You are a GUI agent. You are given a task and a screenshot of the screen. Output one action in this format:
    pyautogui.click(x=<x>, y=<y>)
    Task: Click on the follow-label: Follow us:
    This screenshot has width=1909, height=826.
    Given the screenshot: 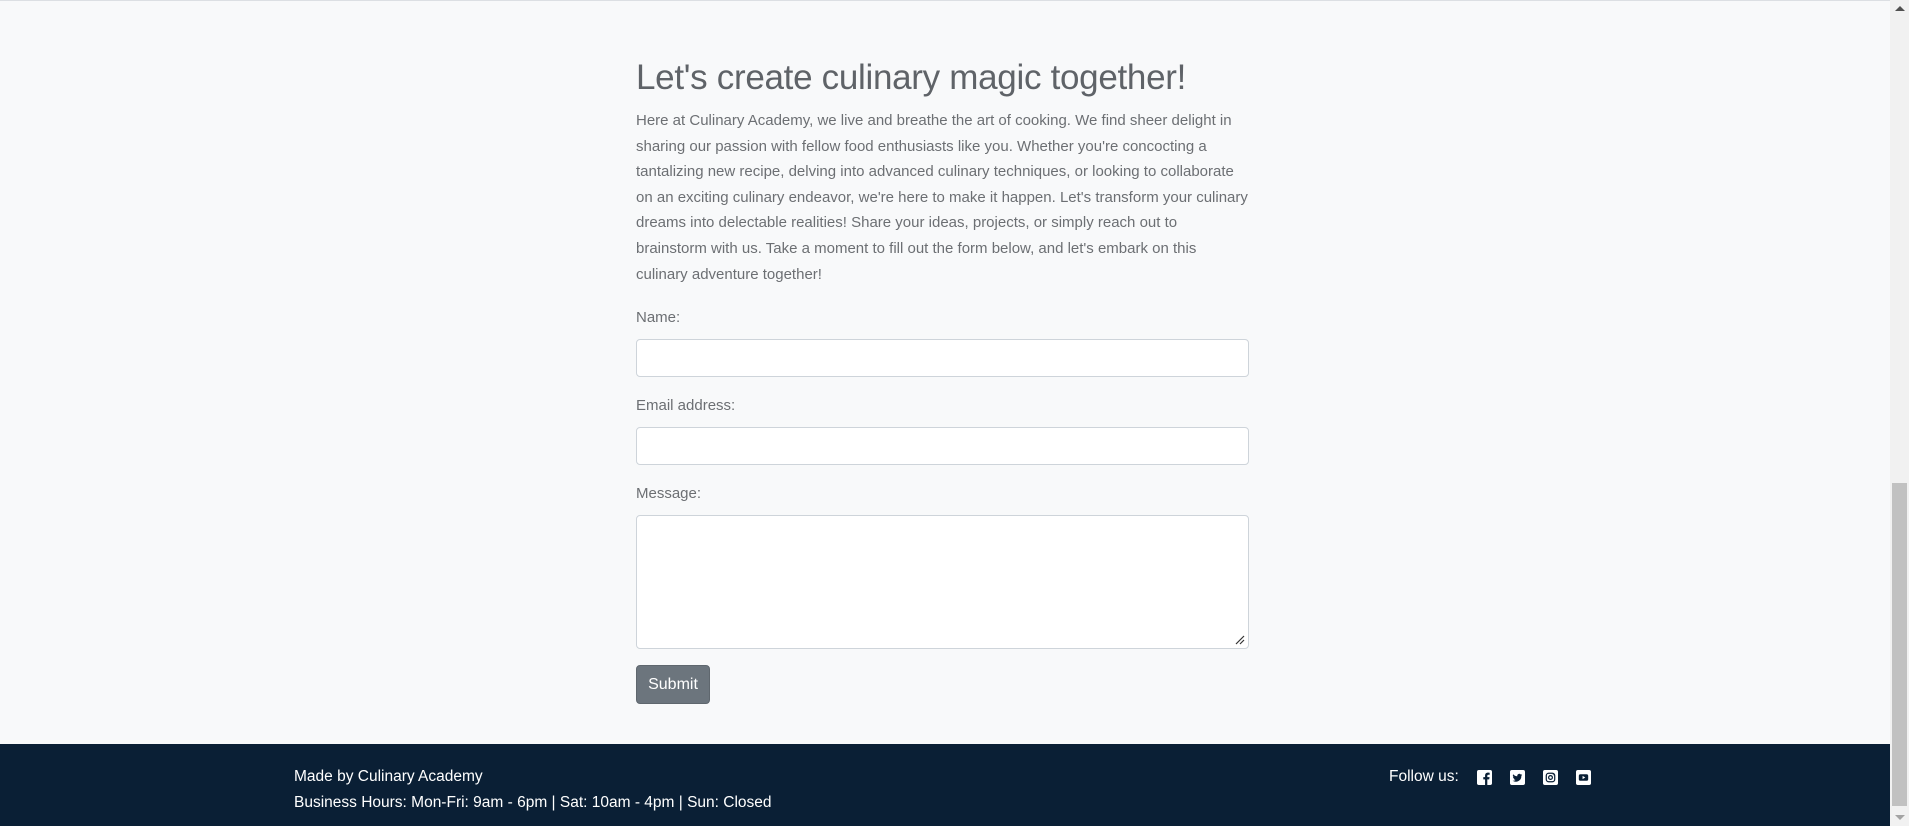 What is the action you would take?
    pyautogui.click(x=1424, y=776)
    